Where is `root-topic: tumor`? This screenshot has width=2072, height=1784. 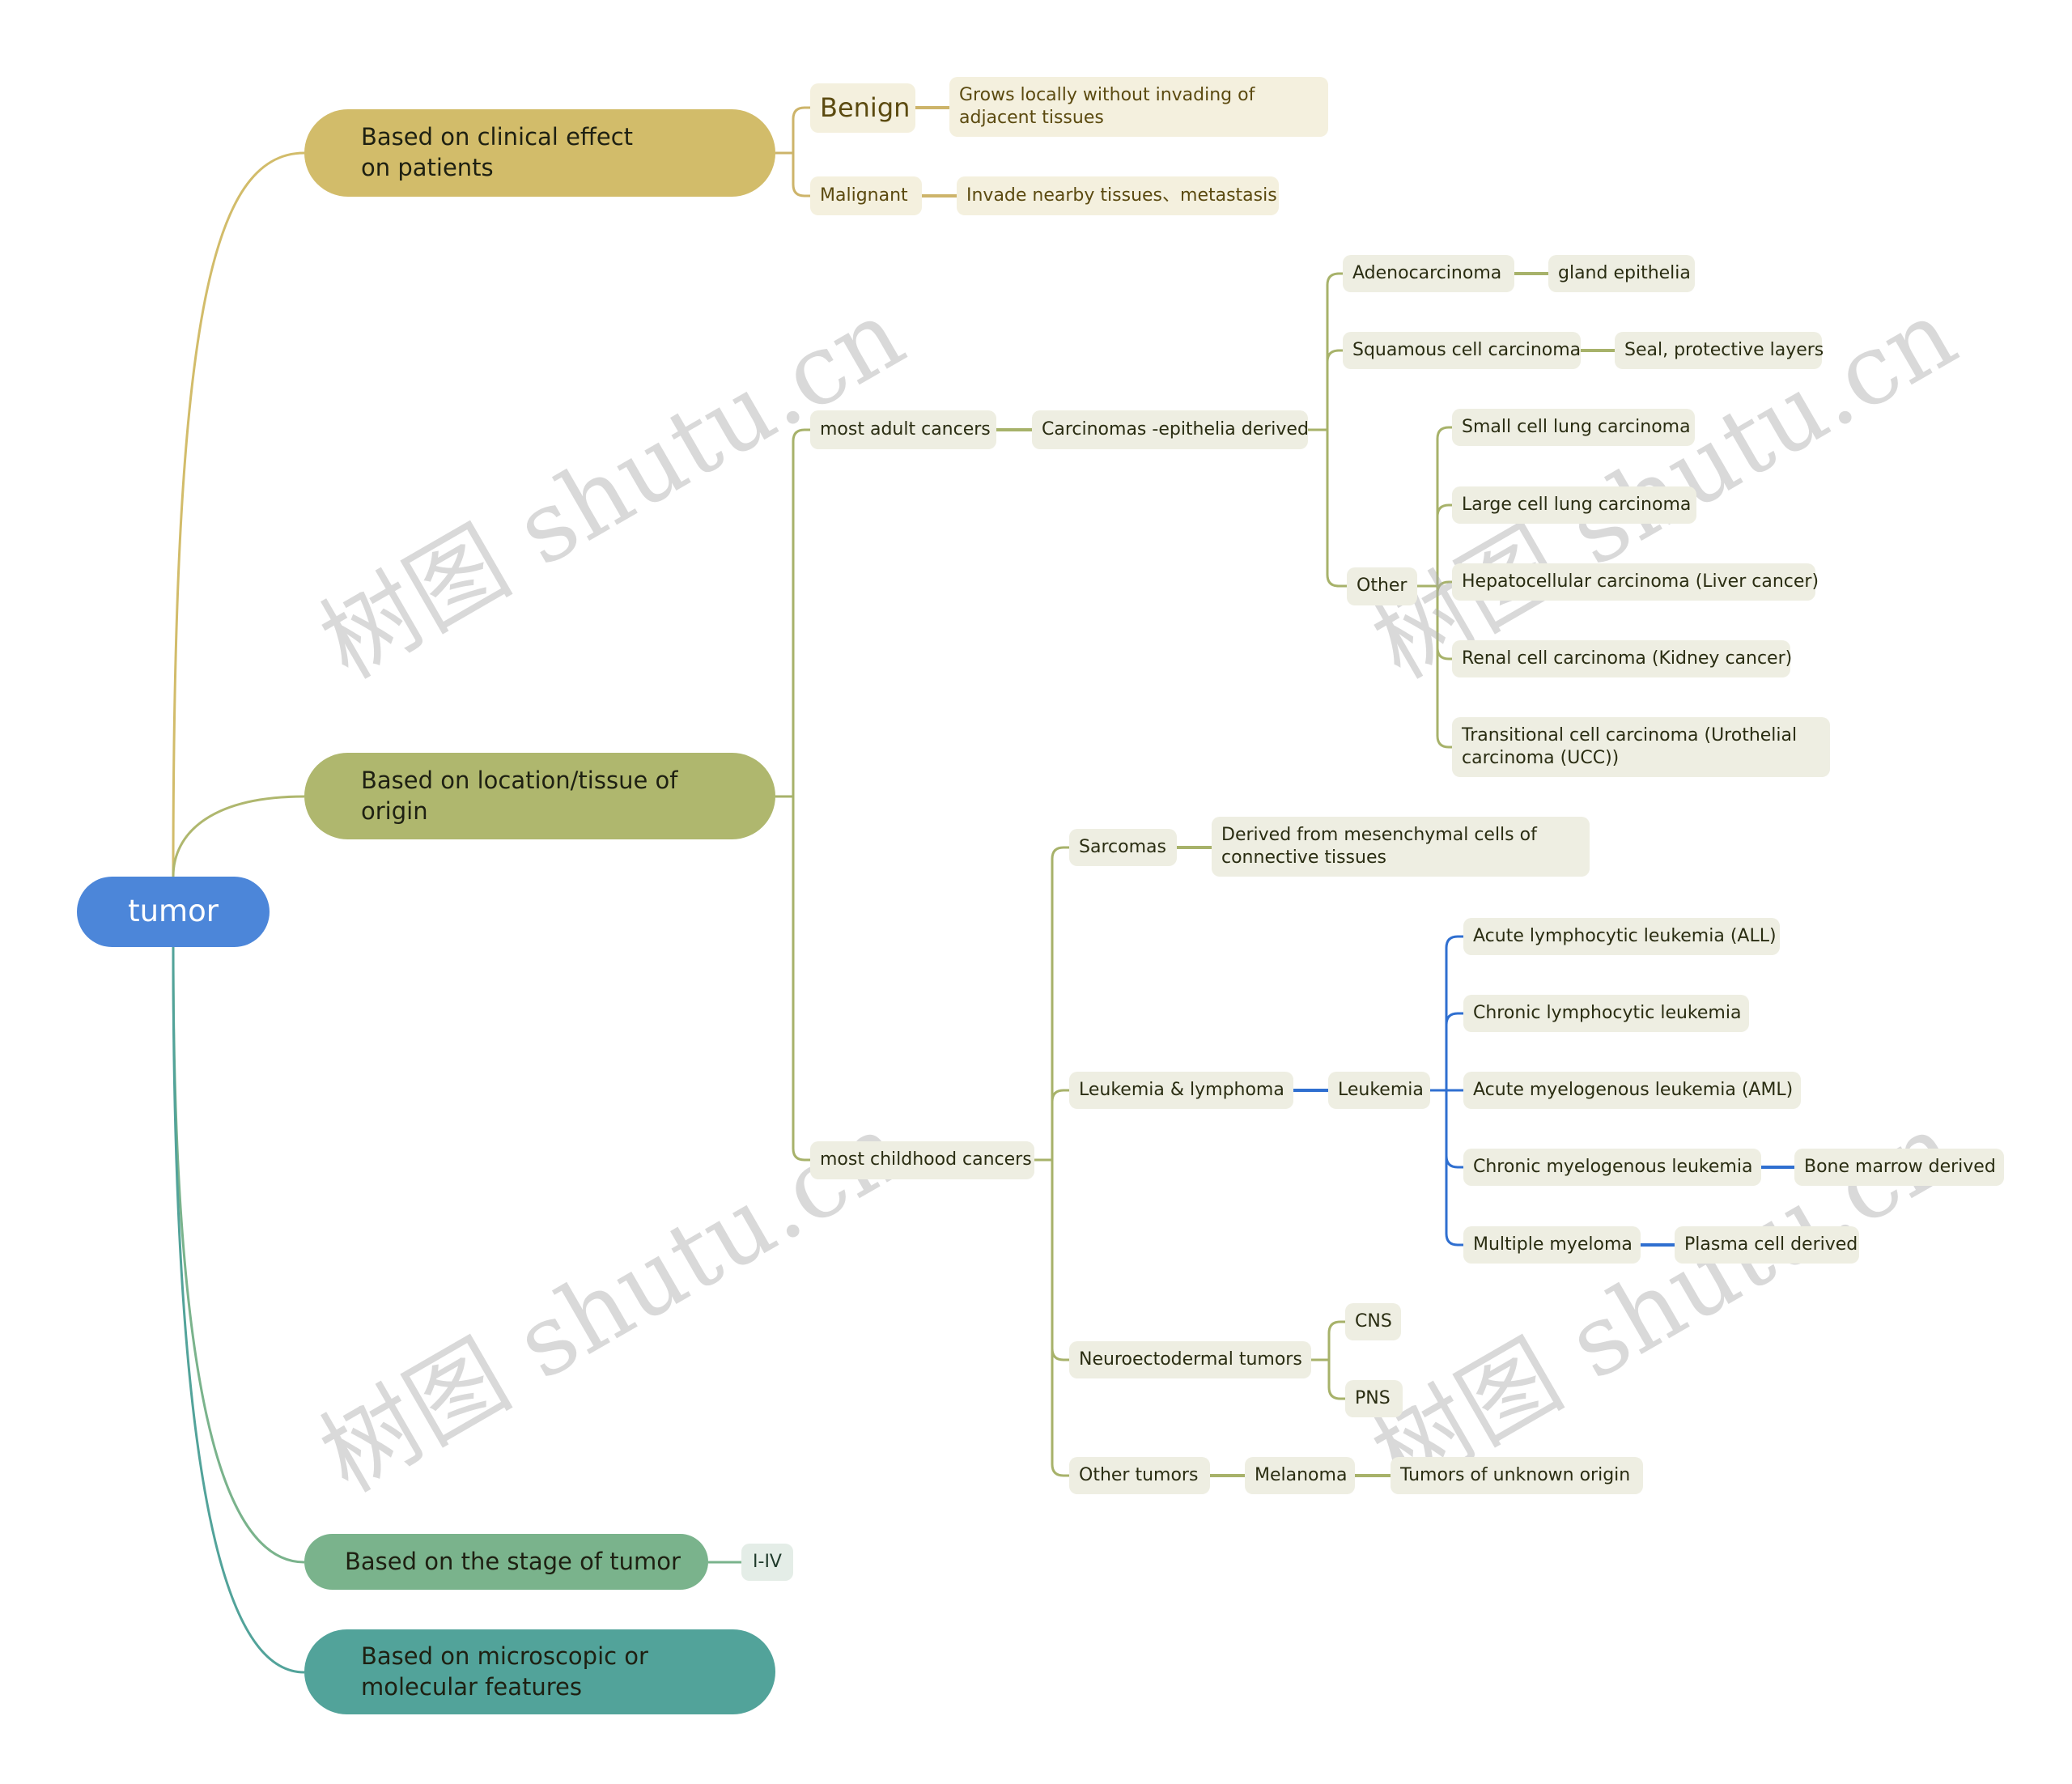 root-topic: tumor is located at coordinates (173, 912).